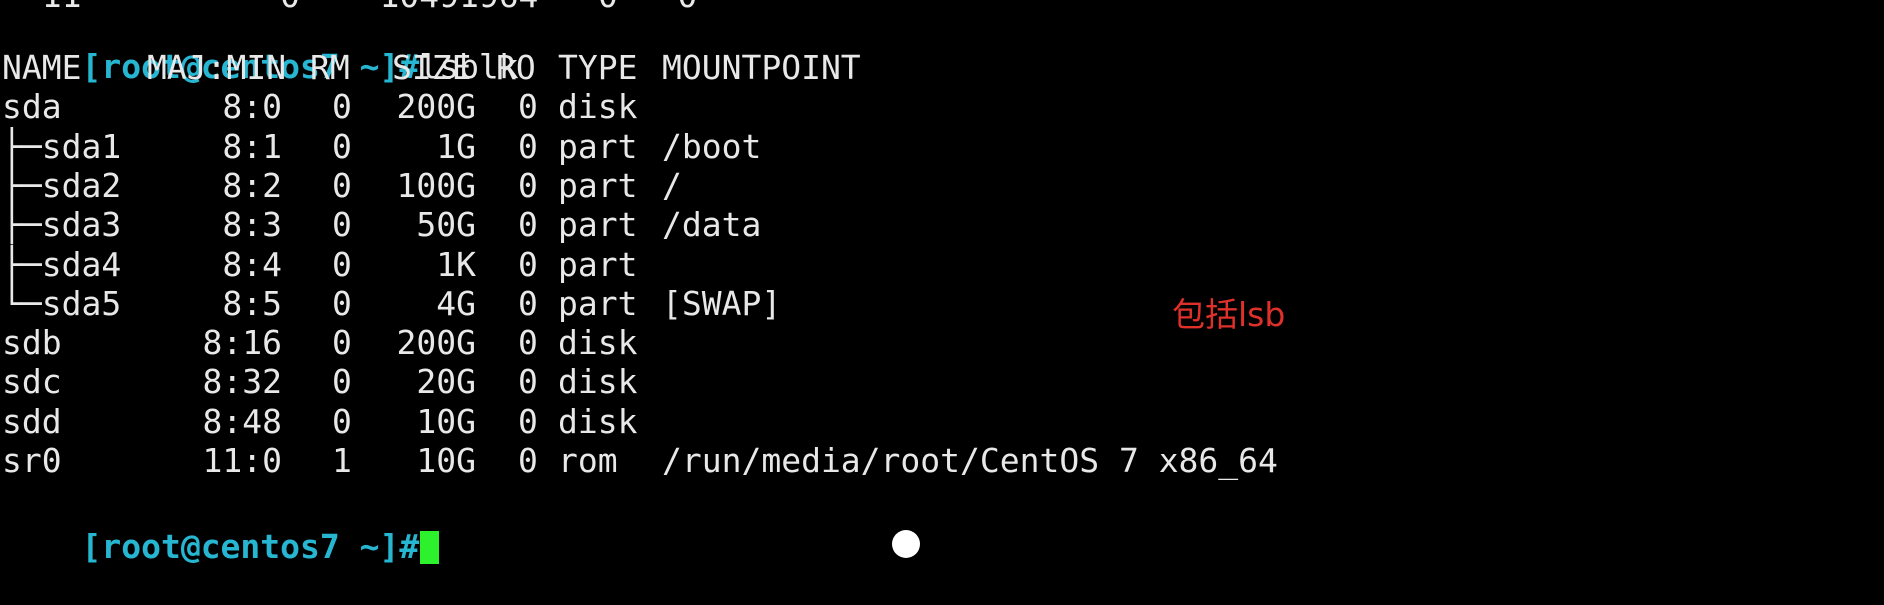 This screenshot has width=1884, height=605. What do you see at coordinates (722, 303) in the screenshot?
I see `cell-mount: [SWAP]` at bounding box center [722, 303].